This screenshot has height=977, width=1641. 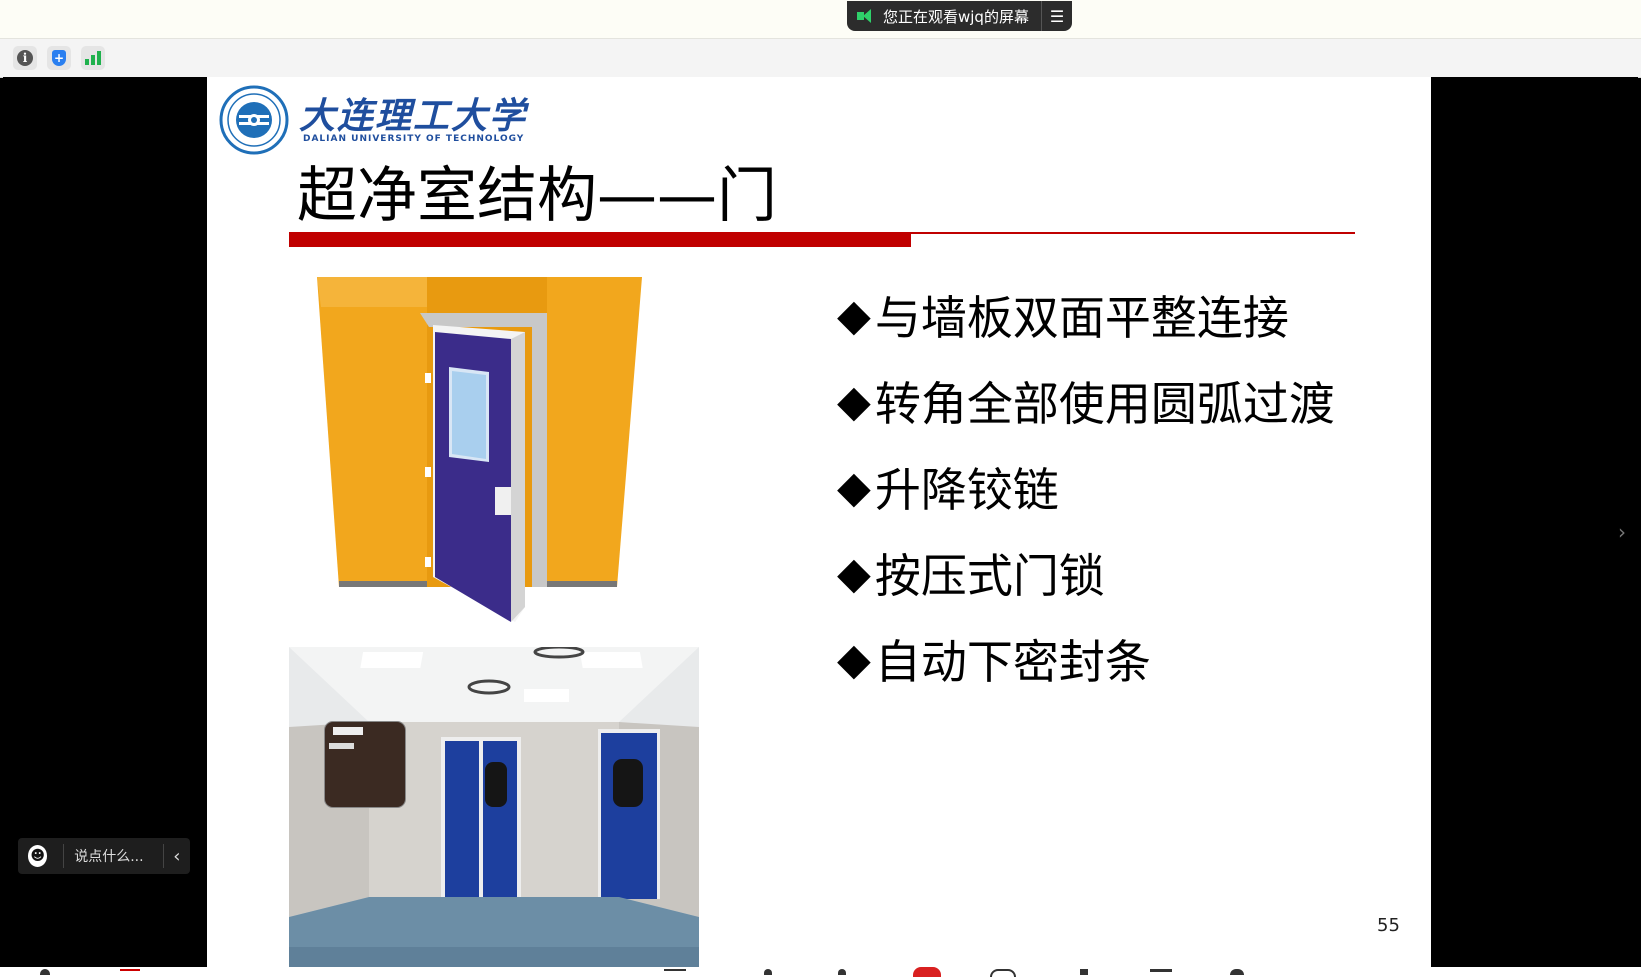 I want to click on top-bar: 您正在观看wjq的屏幕 ☰, so click(x=820, y=19).